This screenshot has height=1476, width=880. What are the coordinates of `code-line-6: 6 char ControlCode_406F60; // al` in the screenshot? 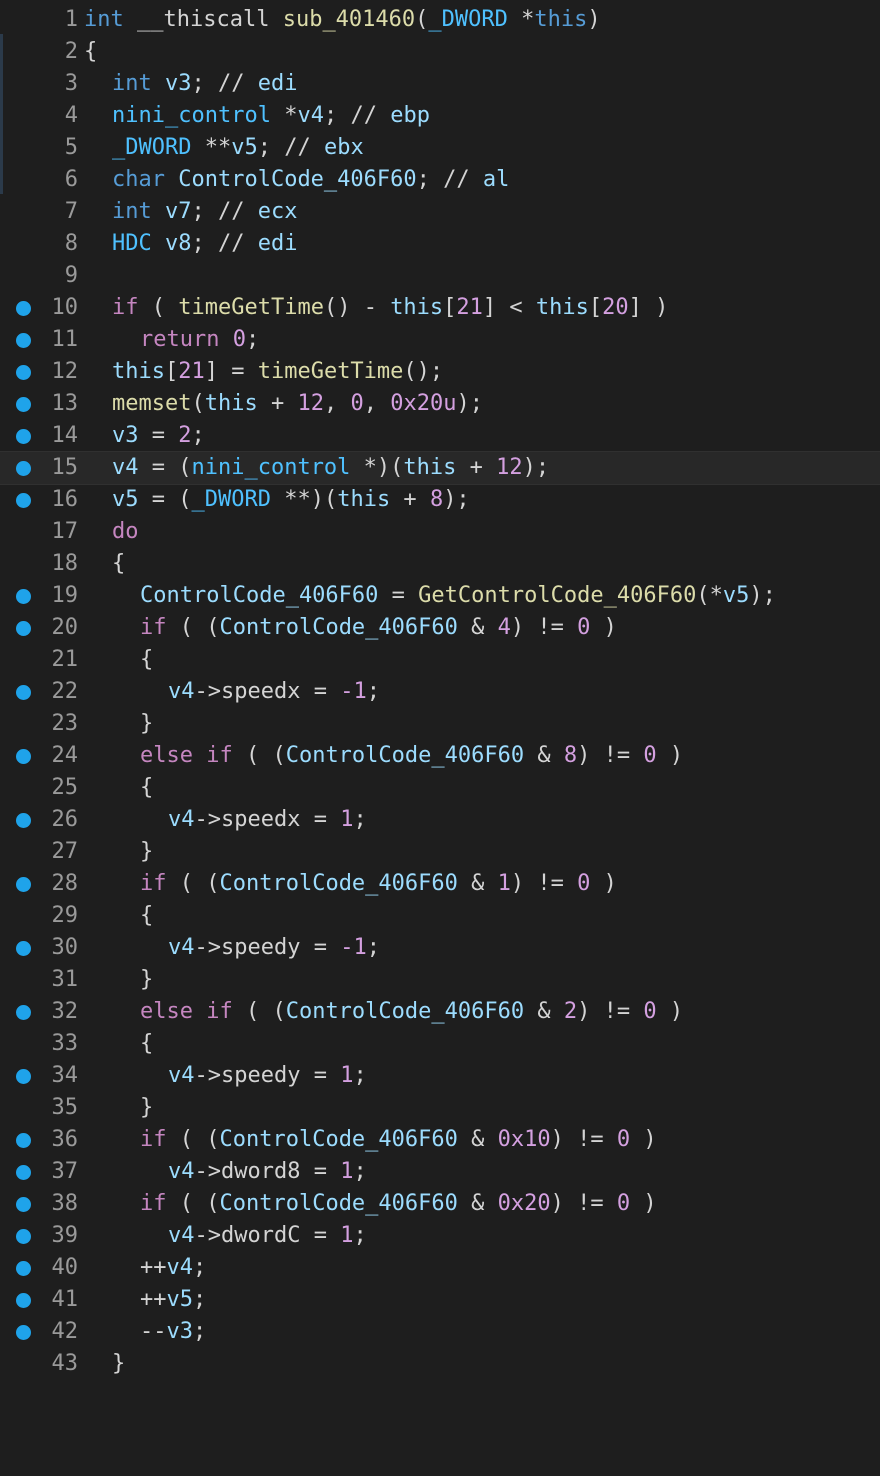 It's located at (440, 180).